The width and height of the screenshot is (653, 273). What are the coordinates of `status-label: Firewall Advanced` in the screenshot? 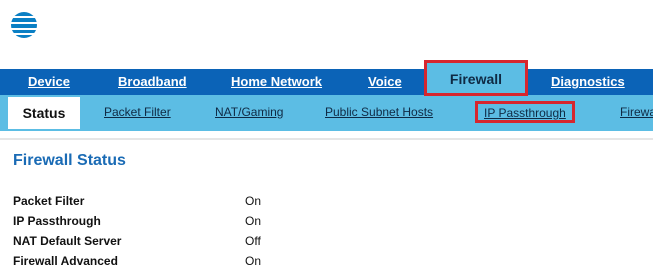 It's located at (65, 261).